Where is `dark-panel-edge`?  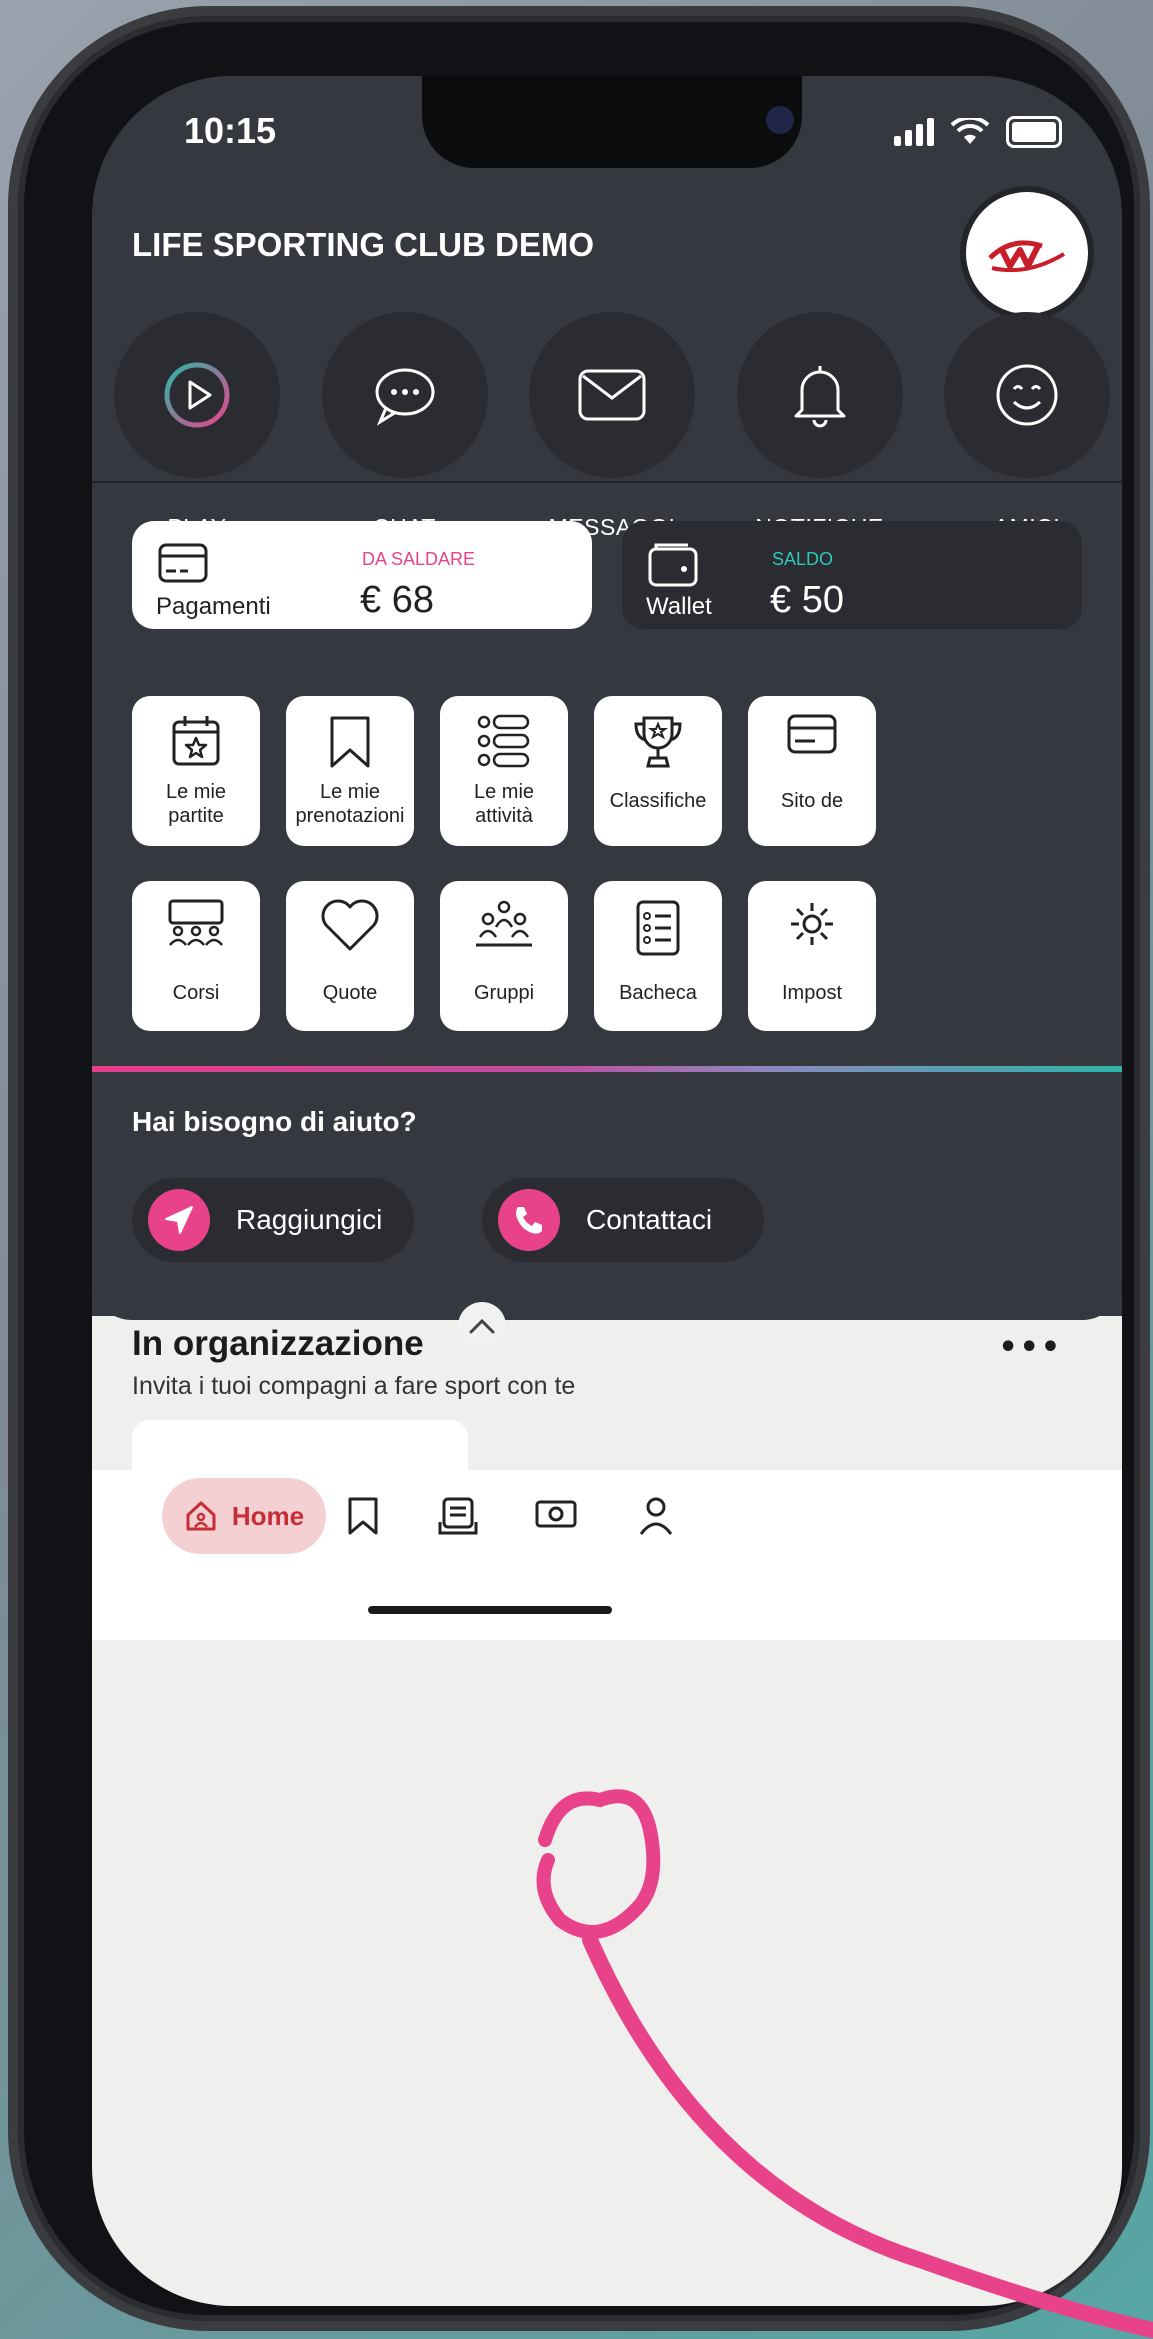 dark-panel-edge is located at coordinates (607, 1298).